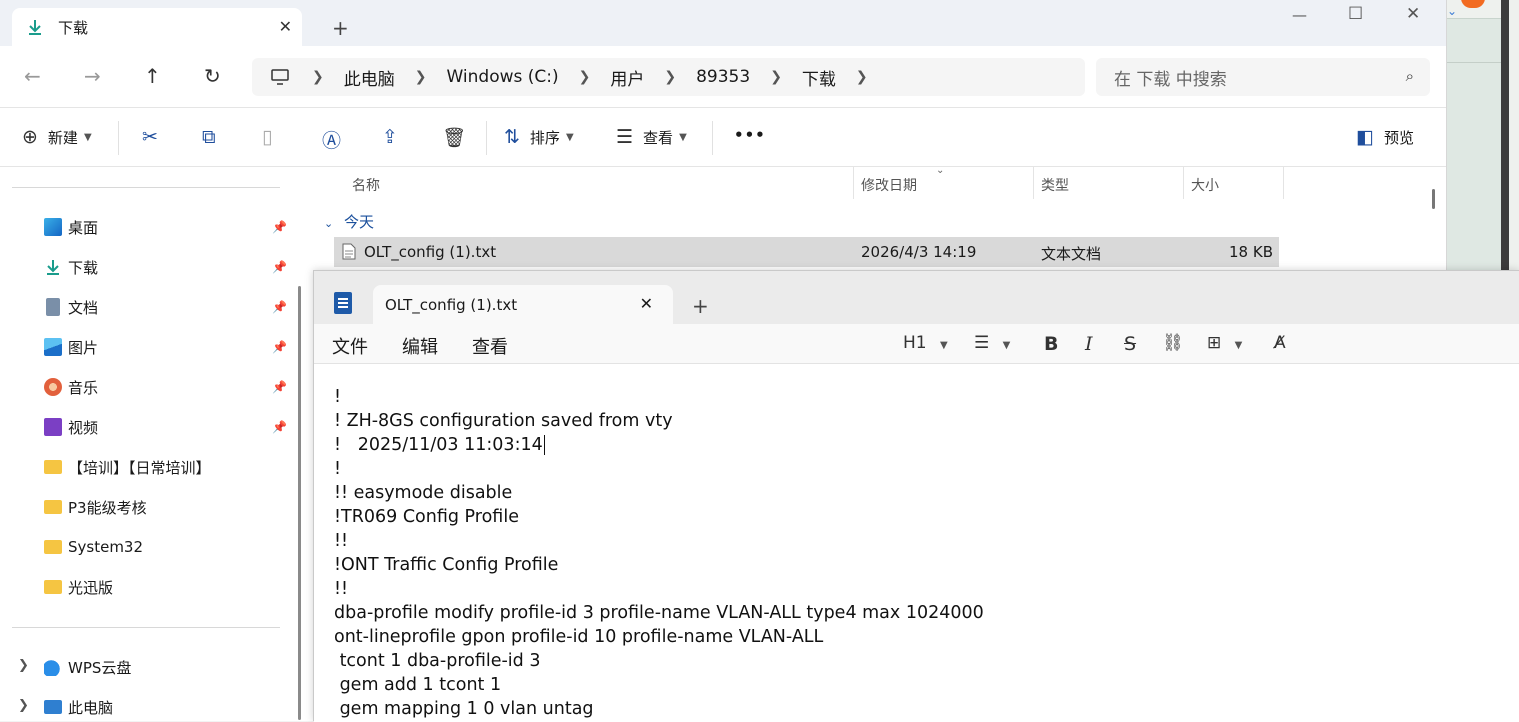  What do you see at coordinates (87, 667) in the screenshot?
I see `sidebar-item-wps-cloud: WPS云盘` at bounding box center [87, 667].